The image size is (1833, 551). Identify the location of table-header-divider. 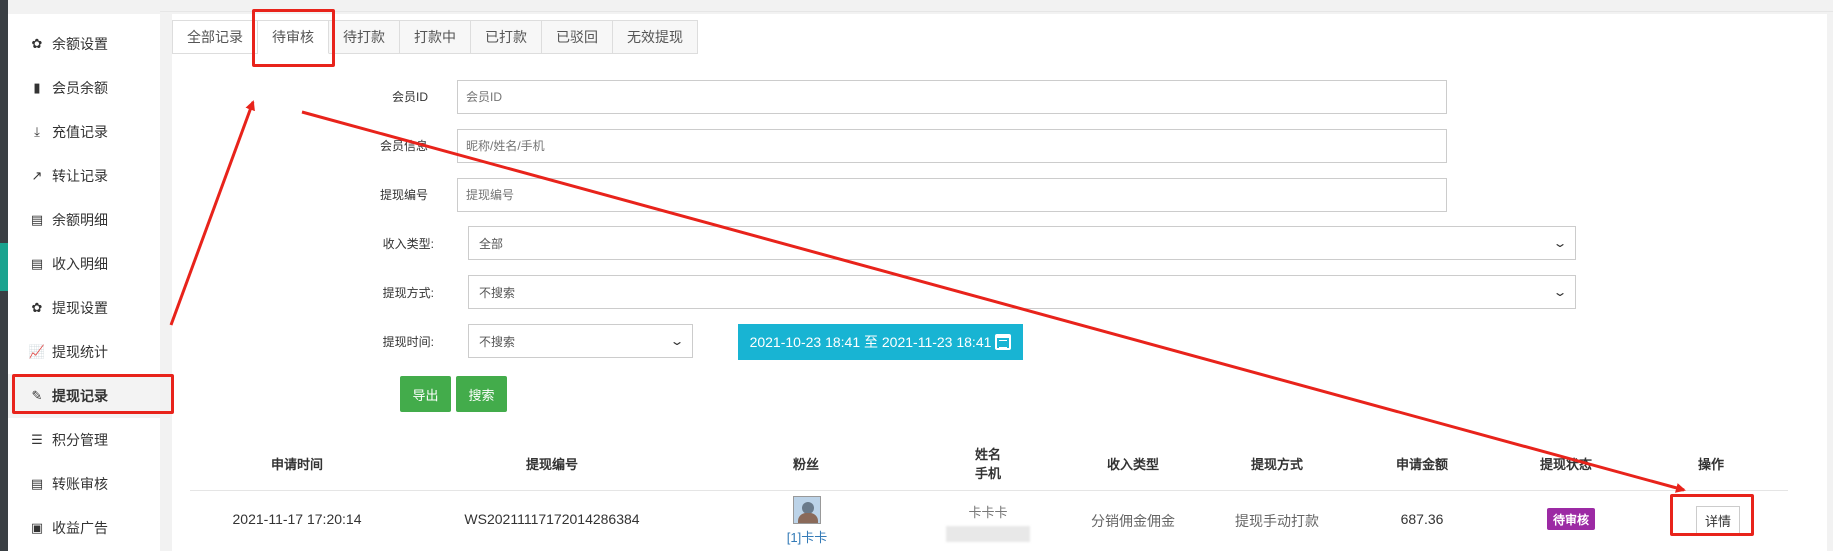
(989, 490).